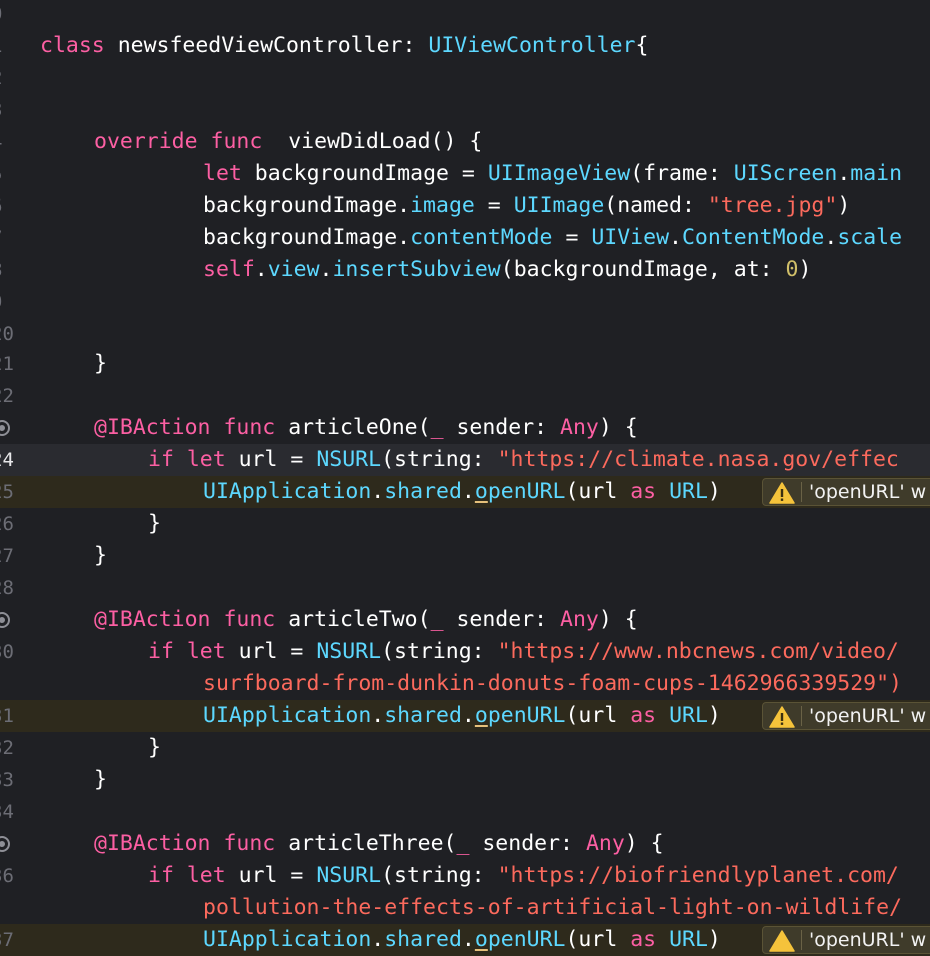  I want to click on code-line: 20, so click(465, 334).